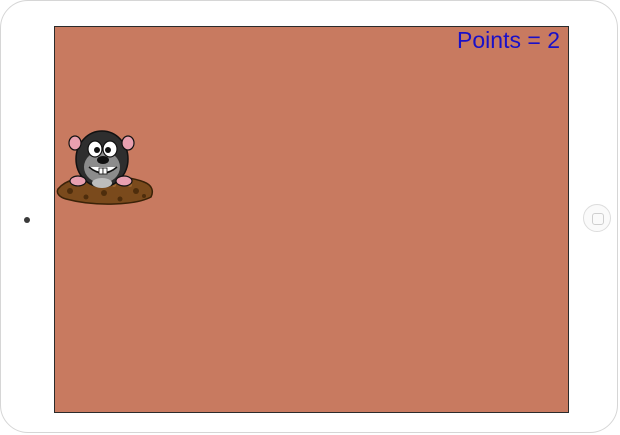  I want to click on score-value: 2, so click(553, 40).